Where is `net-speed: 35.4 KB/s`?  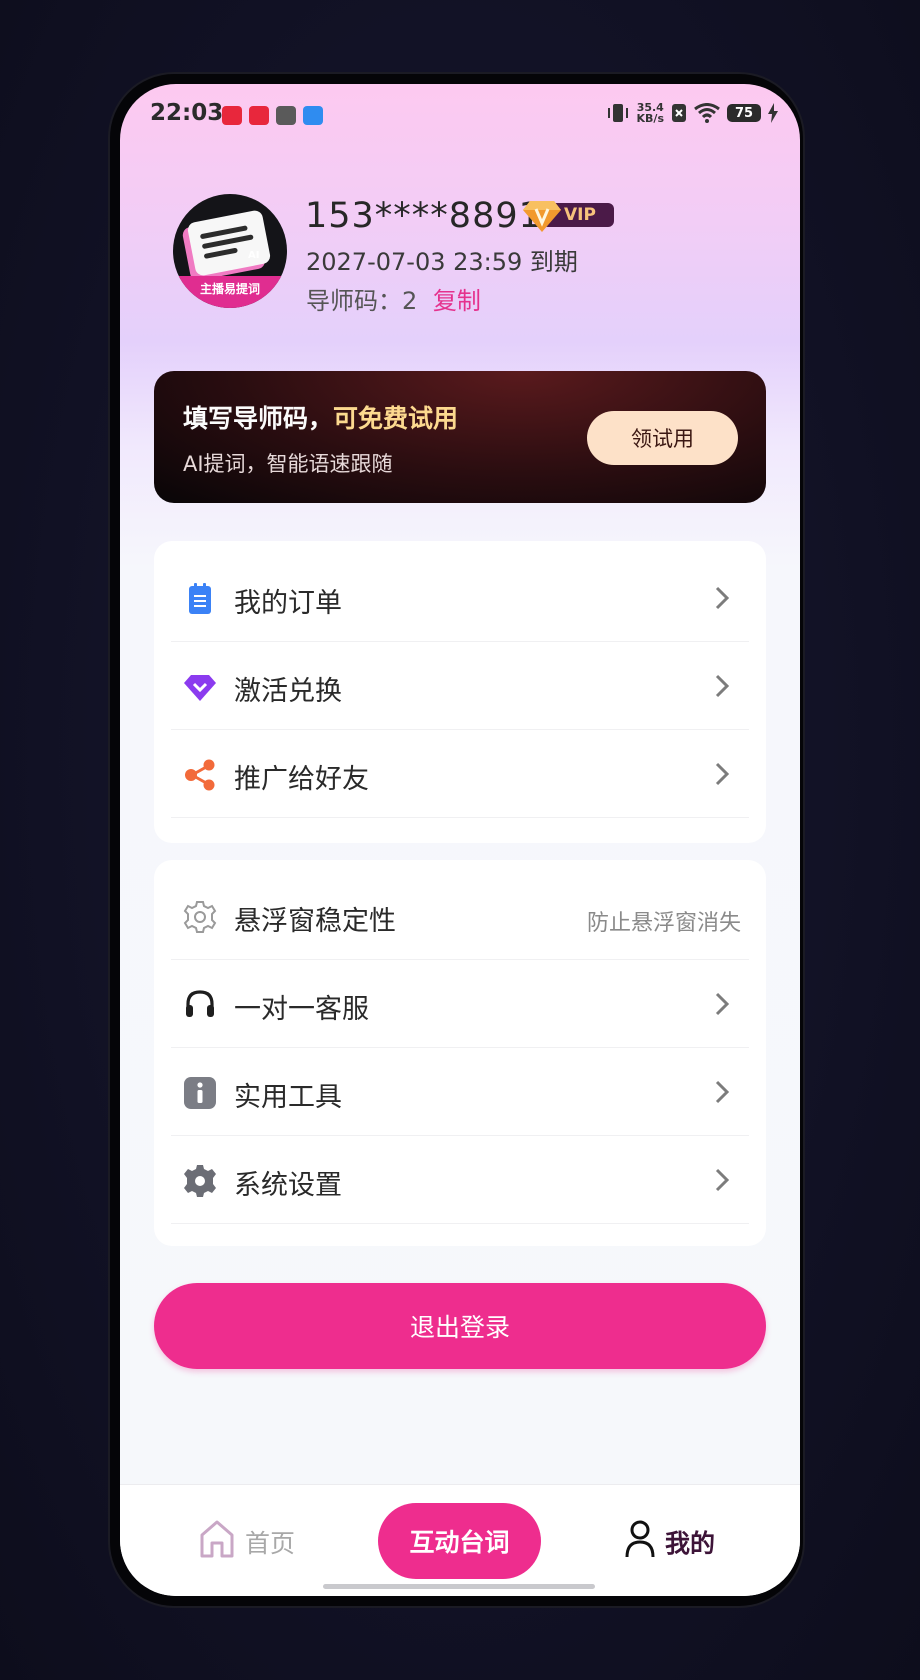
net-speed: 35.4 KB/s is located at coordinates (650, 113).